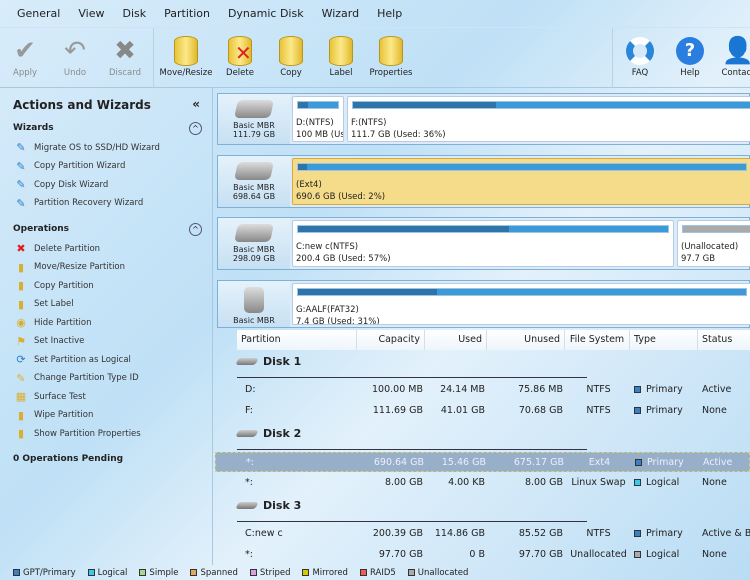 The image size is (750, 580). I want to click on cell-text: 690.64 GB, so click(398, 462).